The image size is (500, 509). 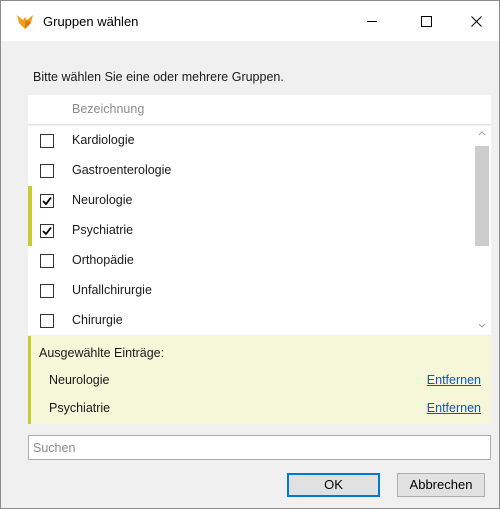 I want to click on selected-entry: Neurologie Entfernen, so click(x=261, y=381).